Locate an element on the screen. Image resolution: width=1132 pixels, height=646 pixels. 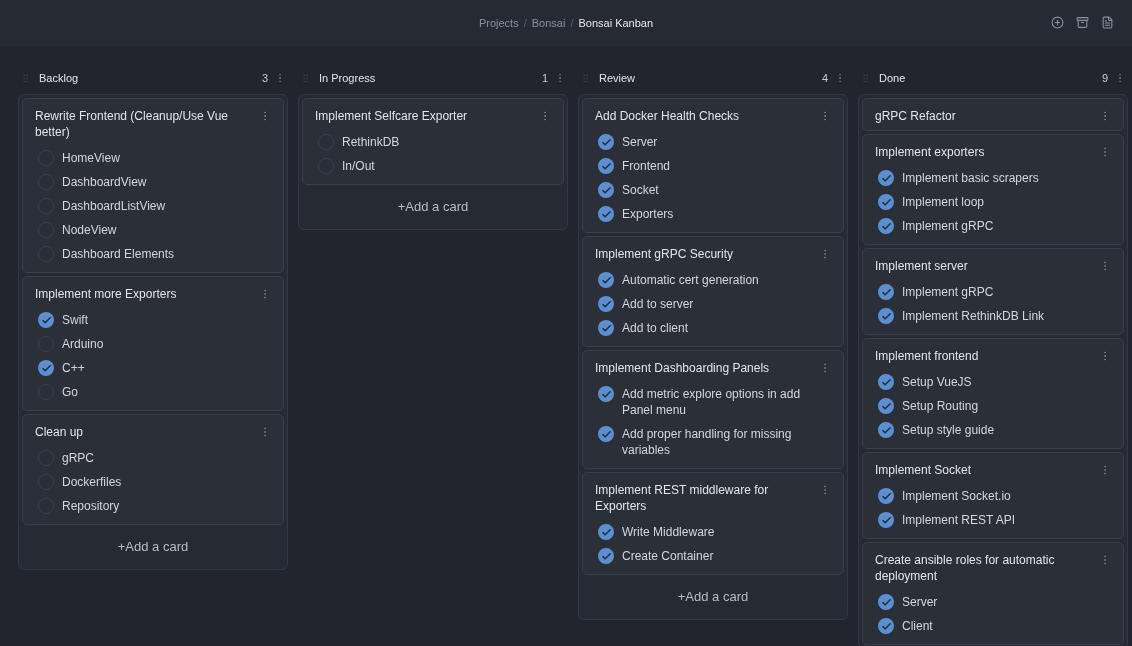
task-card: Implement more Exporters Swift Arduino C++ Go is located at coordinates (153, 343).